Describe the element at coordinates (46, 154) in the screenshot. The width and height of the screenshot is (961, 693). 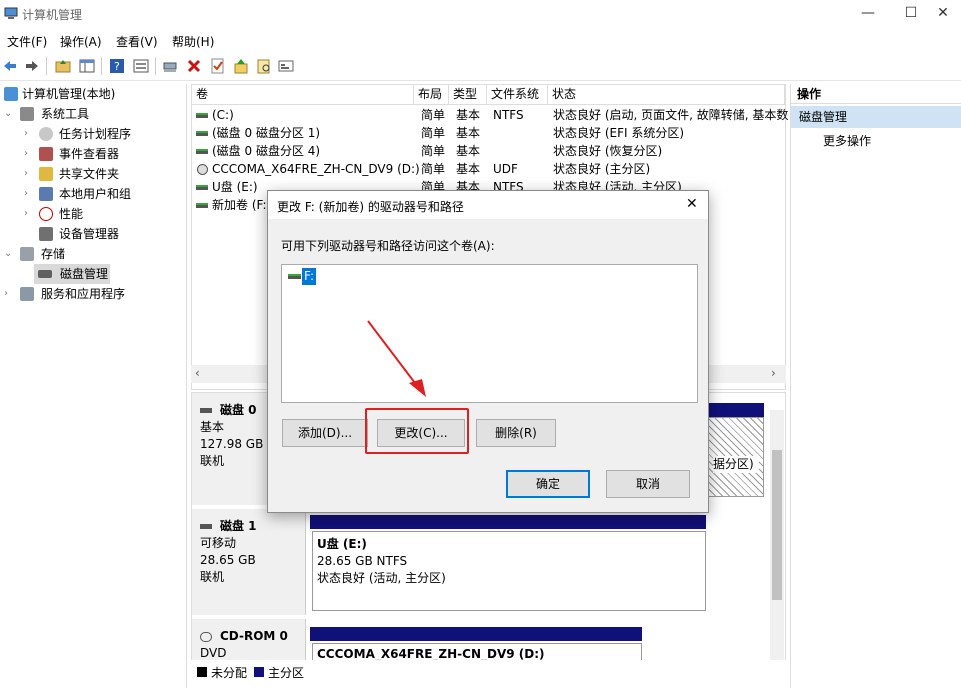
I see `event-log-icon` at that location.